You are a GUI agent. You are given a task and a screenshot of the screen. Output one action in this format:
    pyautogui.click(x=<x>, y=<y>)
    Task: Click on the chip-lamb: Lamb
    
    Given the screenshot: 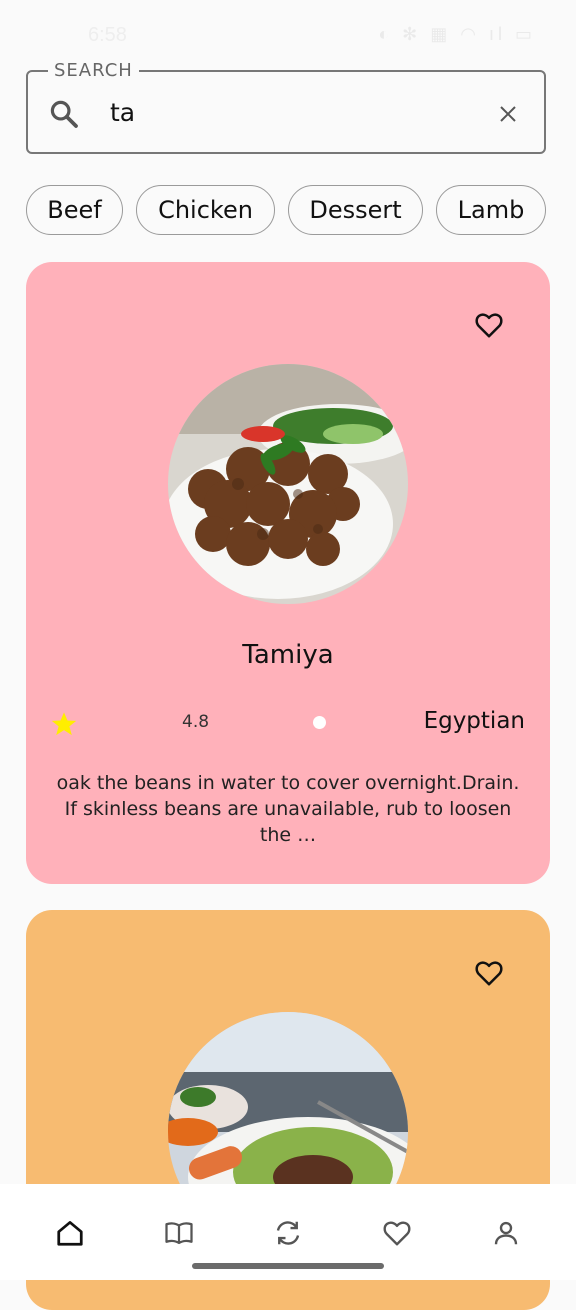 What is the action you would take?
    pyautogui.click(x=491, y=210)
    